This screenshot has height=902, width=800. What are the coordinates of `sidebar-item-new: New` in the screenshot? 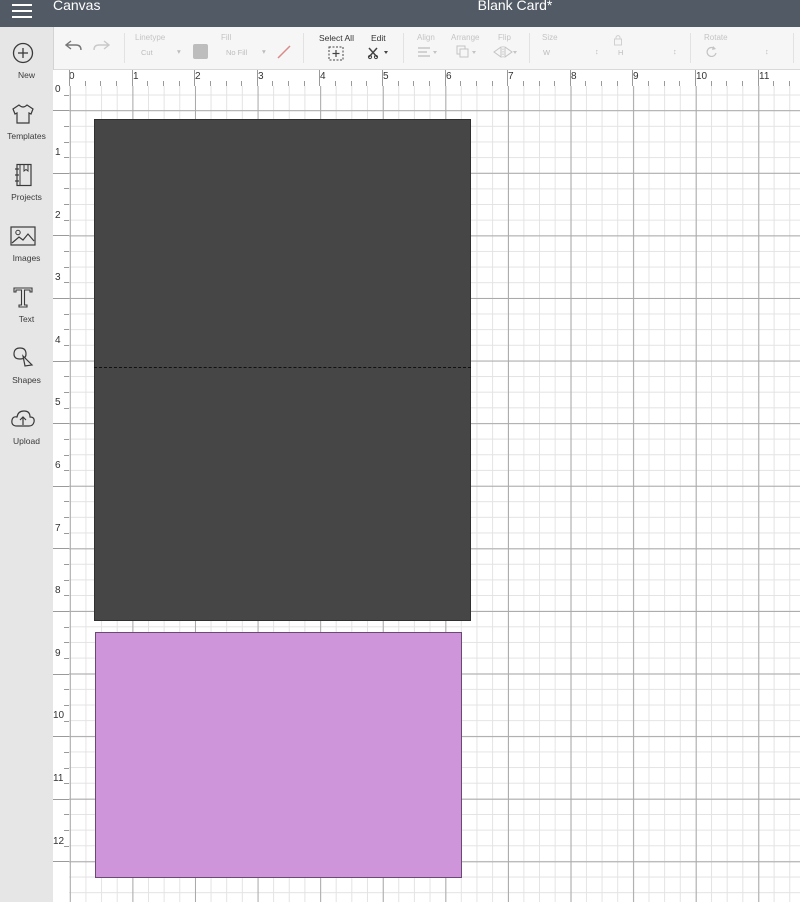 It's located at (26, 67).